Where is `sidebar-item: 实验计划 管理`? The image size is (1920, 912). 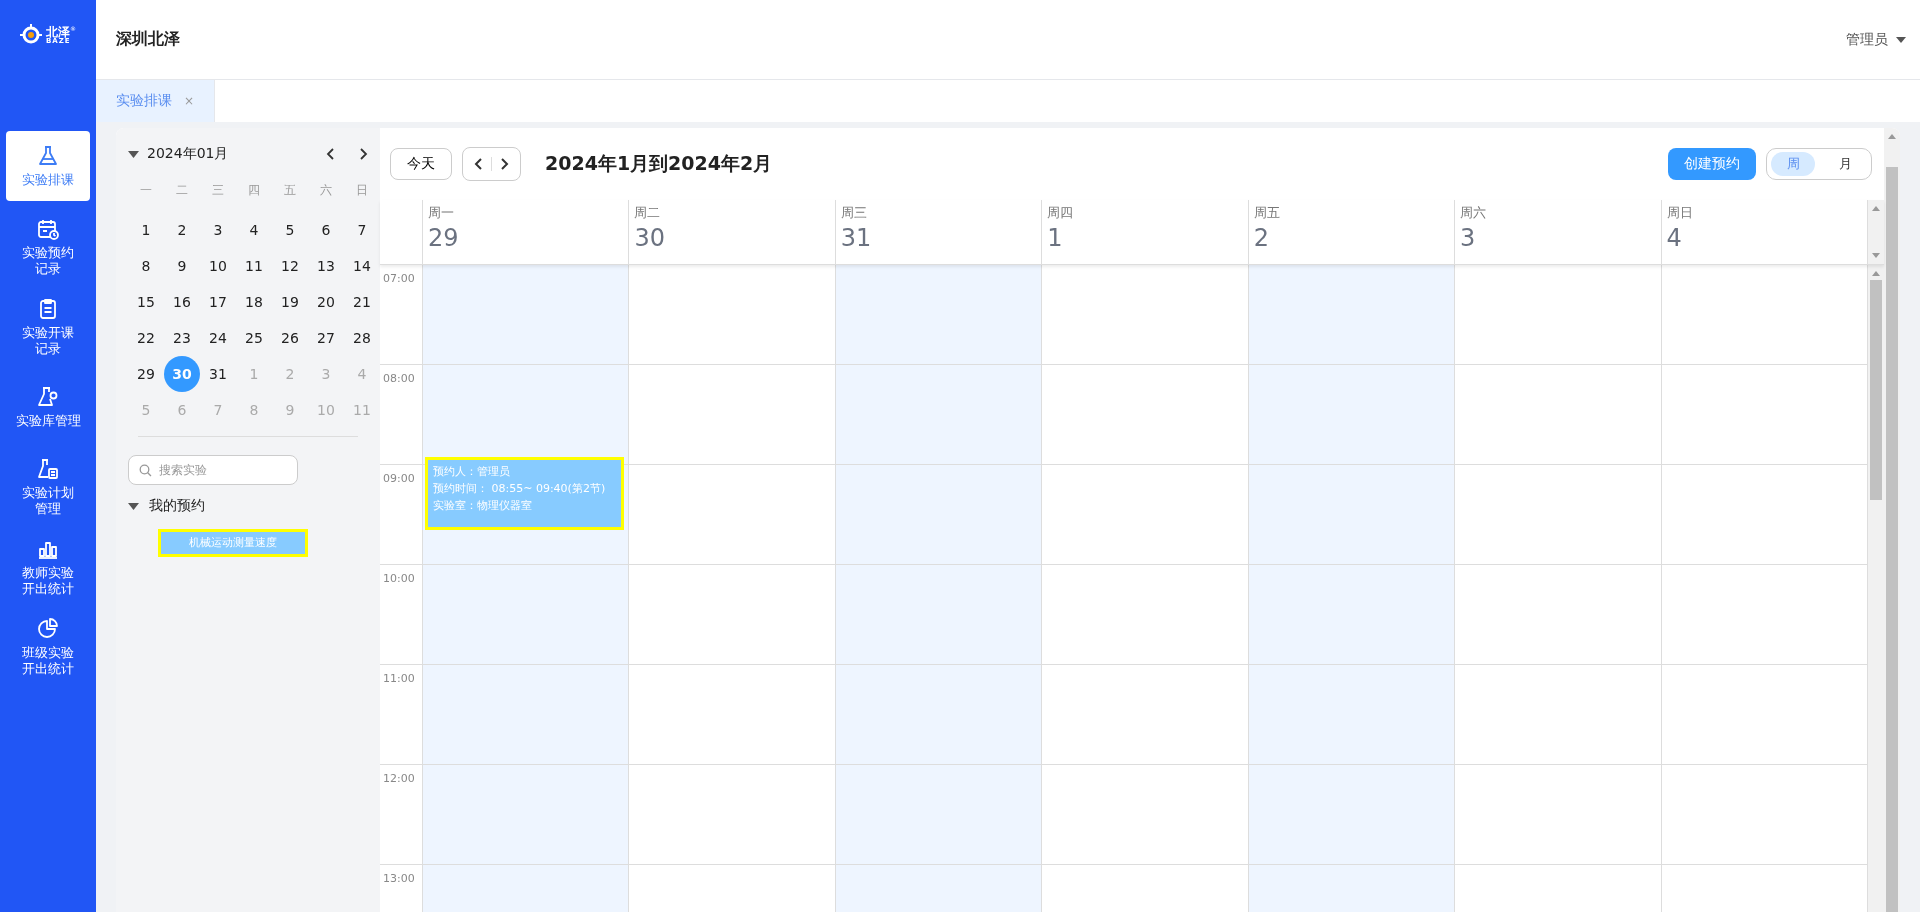 sidebar-item: 实验计划 管理 is located at coordinates (48, 487).